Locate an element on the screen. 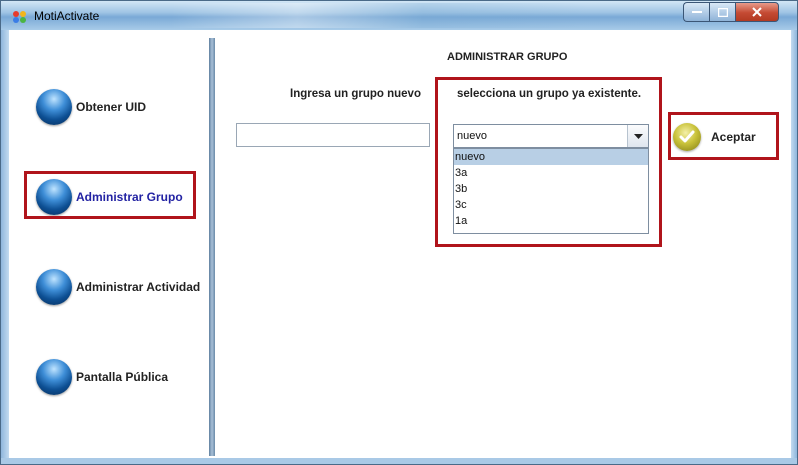 The height and width of the screenshot is (465, 798). sidebar-item-label: Obtener UID is located at coordinates (111, 107).